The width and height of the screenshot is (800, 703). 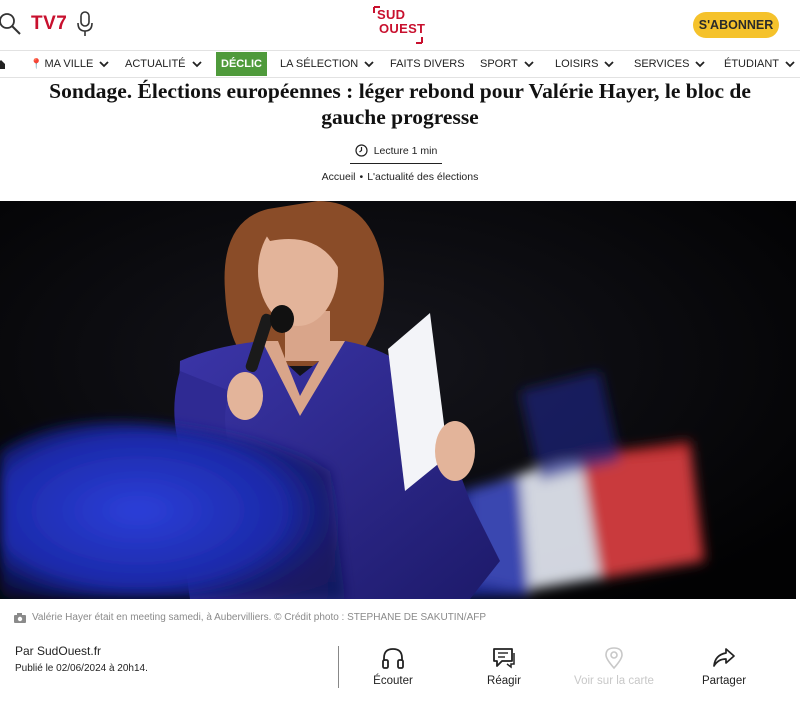 I want to click on nav-label: DÉCLIC, so click(x=241, y=64).